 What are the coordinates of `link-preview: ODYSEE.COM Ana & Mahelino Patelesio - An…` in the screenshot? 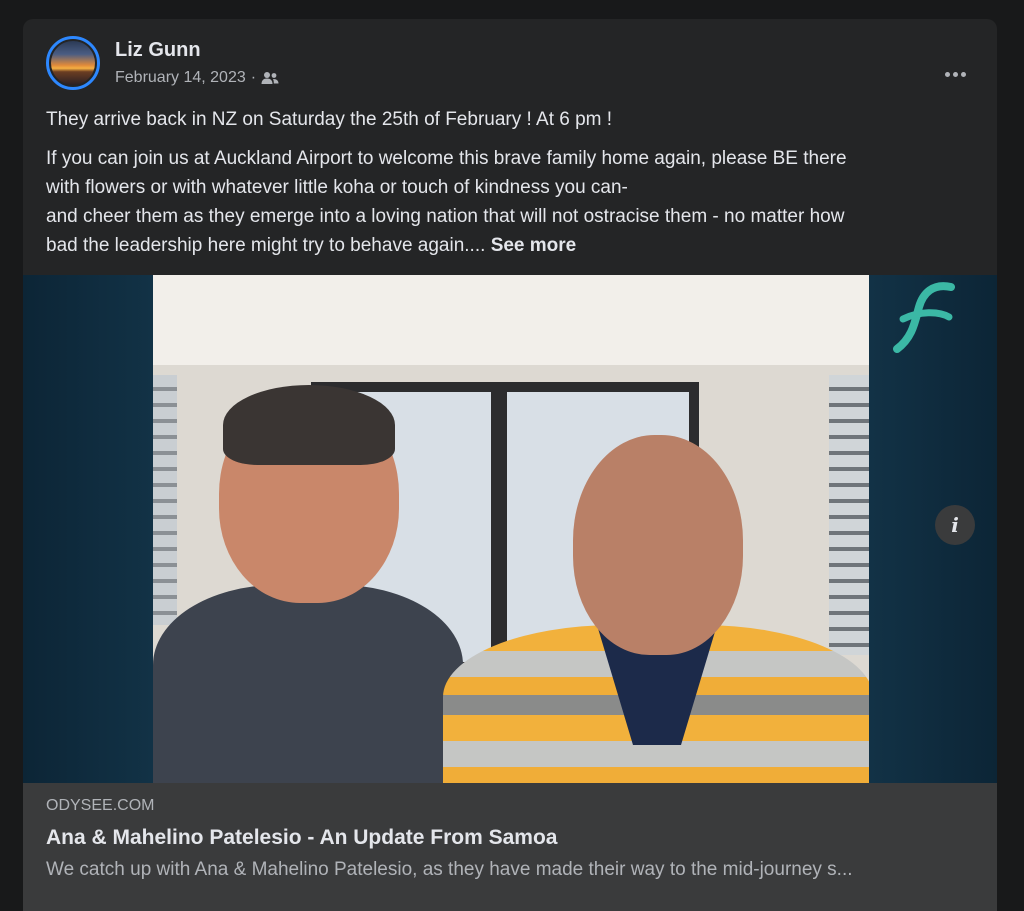 It's located at (510, 847).